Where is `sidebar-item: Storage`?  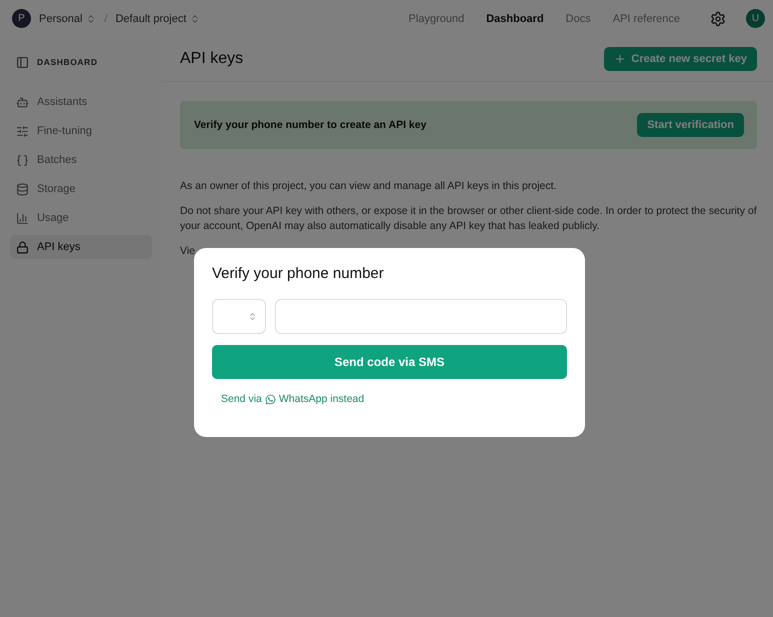 sidebar-item: Storage is located at coordinates (81, 189).